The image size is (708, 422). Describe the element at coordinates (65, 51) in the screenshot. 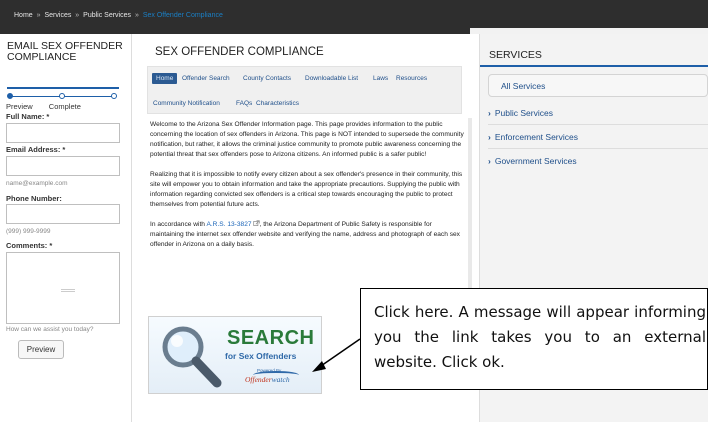

I see `form-title: EMAIL SEX OFFENDER COMPLIANCE` at that location.